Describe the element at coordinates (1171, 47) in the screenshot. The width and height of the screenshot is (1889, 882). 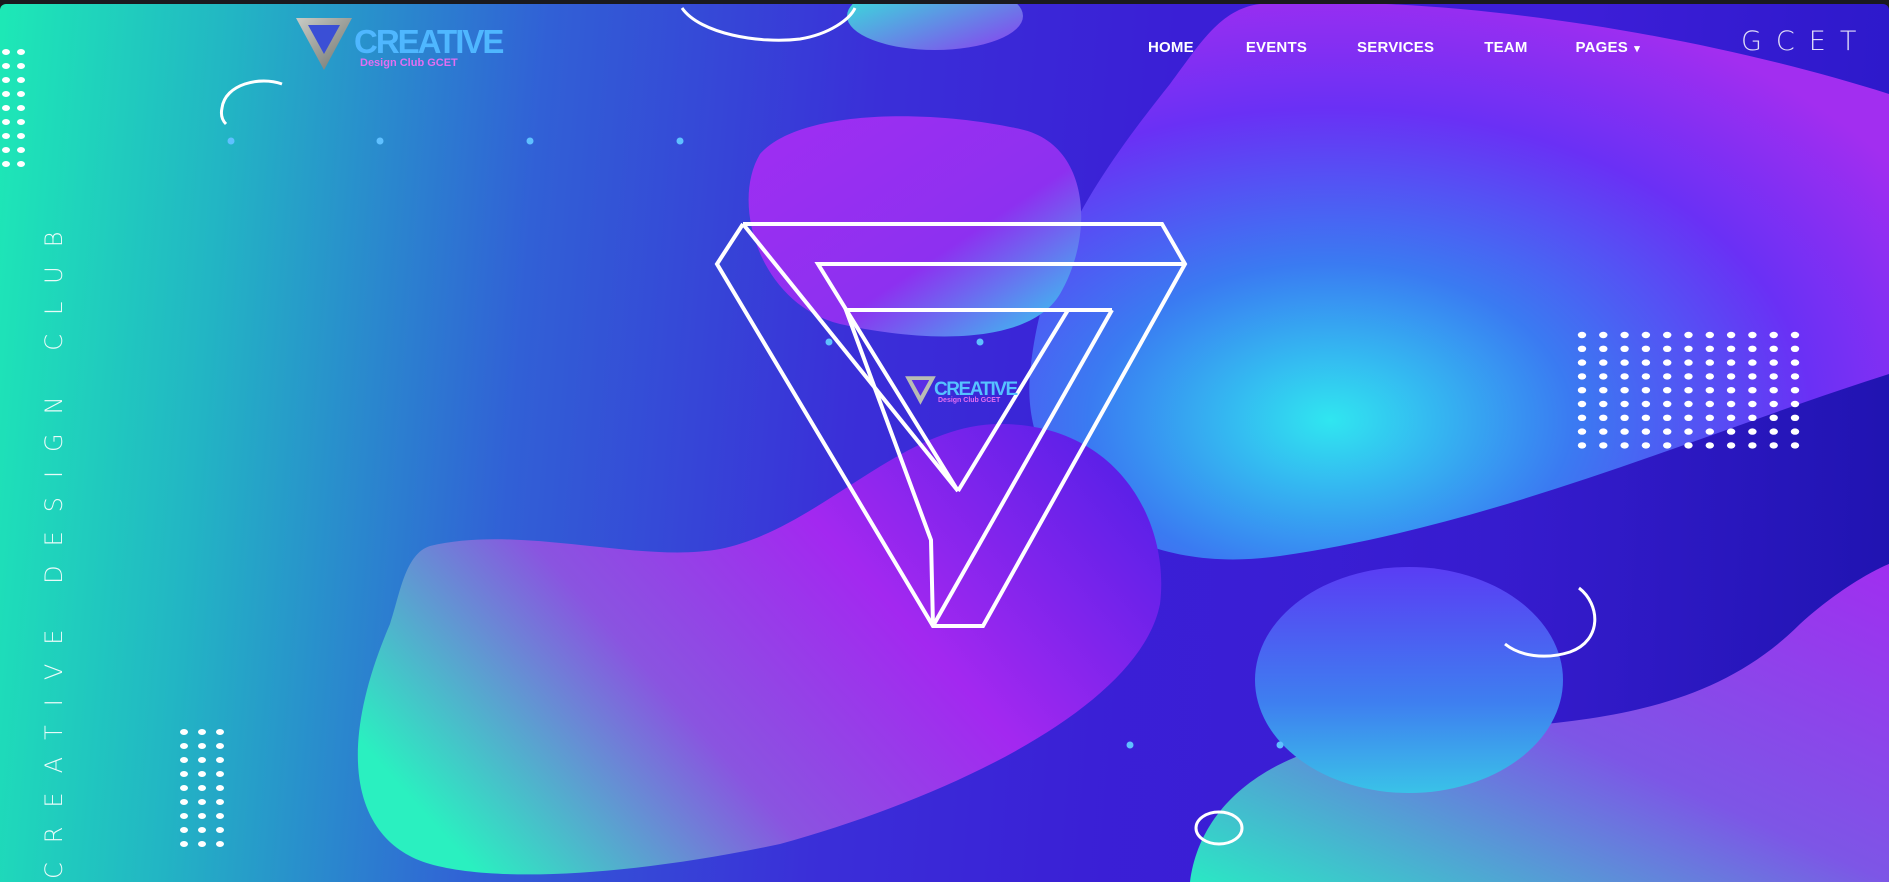
I see `nav-home-link: HOME` at that location.